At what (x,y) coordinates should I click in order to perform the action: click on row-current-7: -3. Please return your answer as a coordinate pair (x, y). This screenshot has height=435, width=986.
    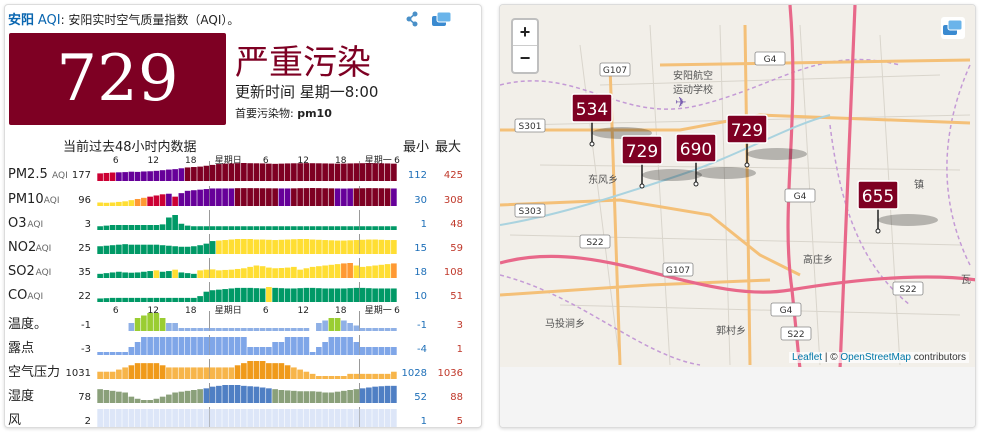
    Looking at the image, I should click on (86, 349).